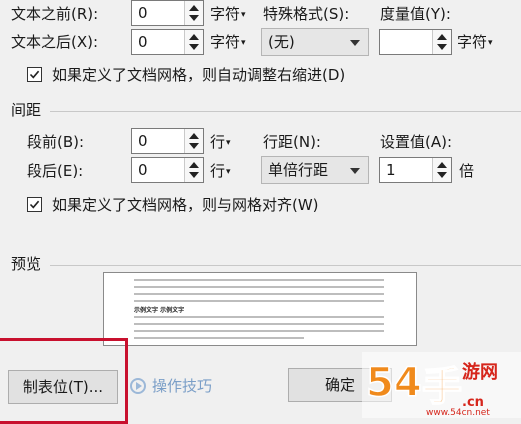 This screenshot has width=521, height=424. What do you see at coordinates (281, 42) in the screenshot?
I see `special-format-value: (无)` at bounding box center [281, 42].